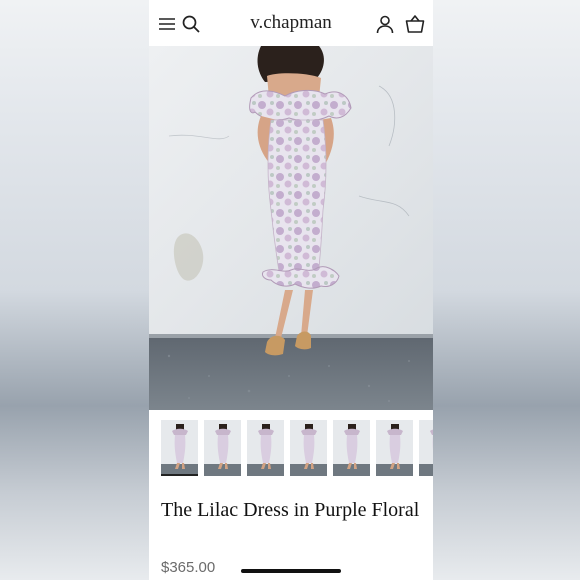 This screenshot has width=580, height=580. What do you see at coordinates (191, 24) in the screenshot?
I see `search-icon` at bounding box center [191, 24].